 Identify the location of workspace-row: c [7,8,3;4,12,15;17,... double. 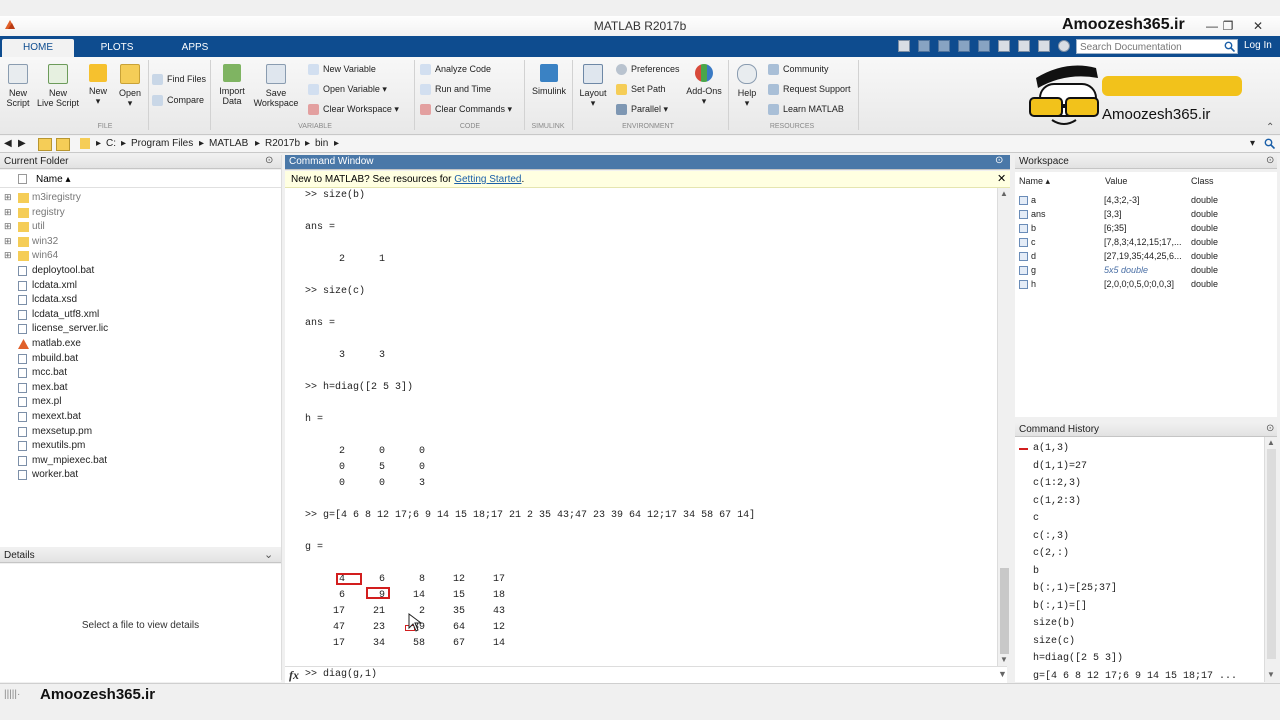
(1146, 244).